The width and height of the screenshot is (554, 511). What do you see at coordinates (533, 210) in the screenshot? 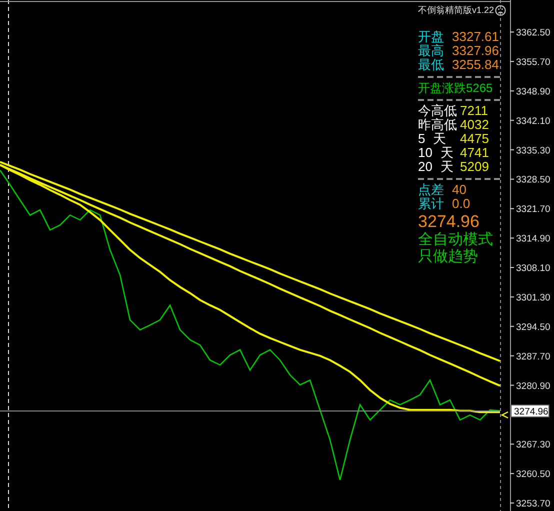
I see `axis-label: 3321.70` at bounding box center [533, 210].